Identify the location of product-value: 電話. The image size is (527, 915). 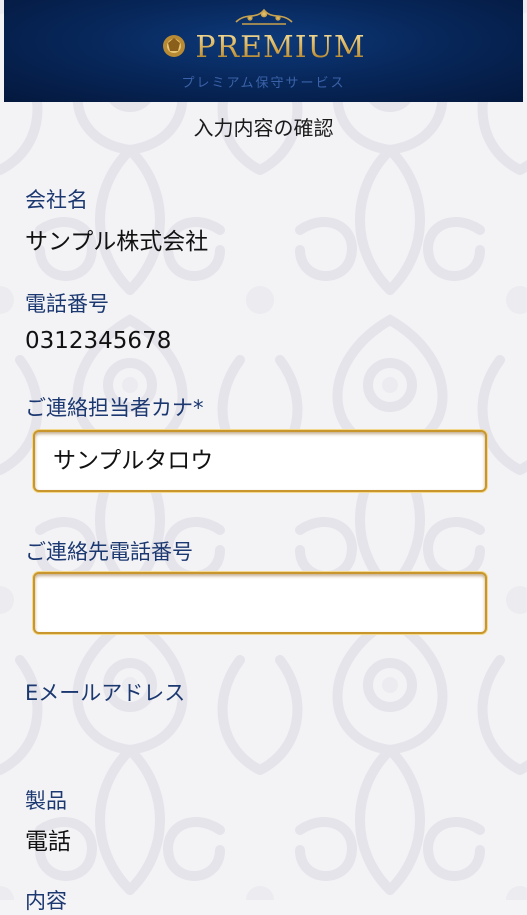
(48, 842).